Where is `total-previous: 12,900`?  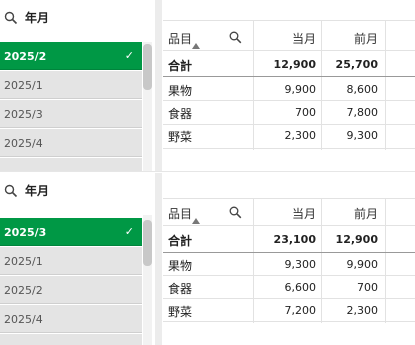 total-previous: 12,900 is located at coordinates (356, 239).